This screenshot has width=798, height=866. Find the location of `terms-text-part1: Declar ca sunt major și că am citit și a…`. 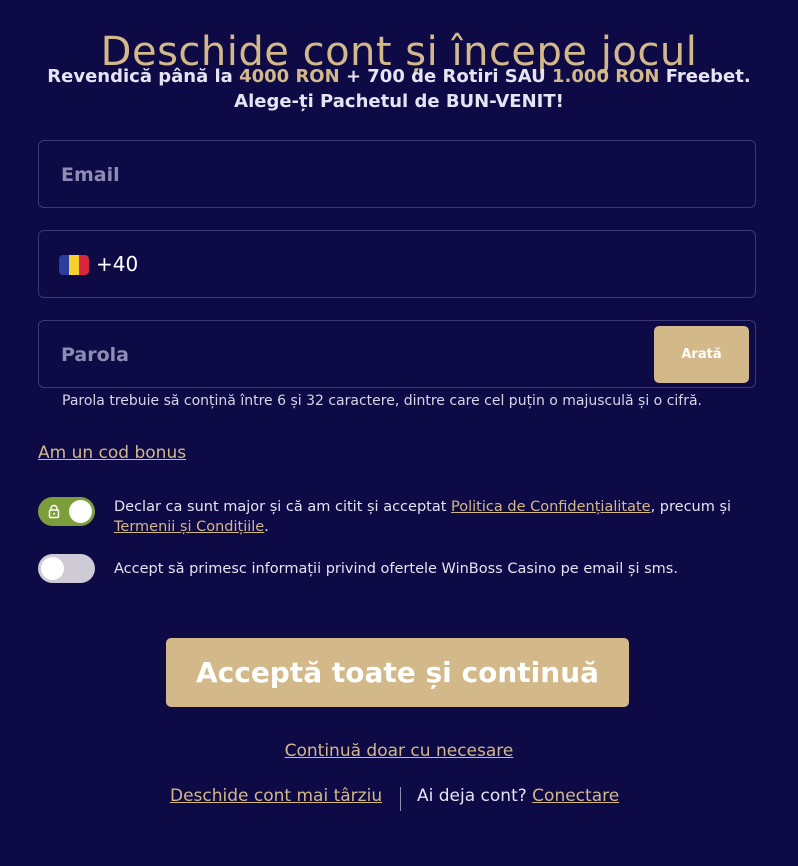

terms-text-part1: Declar ca sunt major și că am citit și a… is located at coordinates (283, 507).